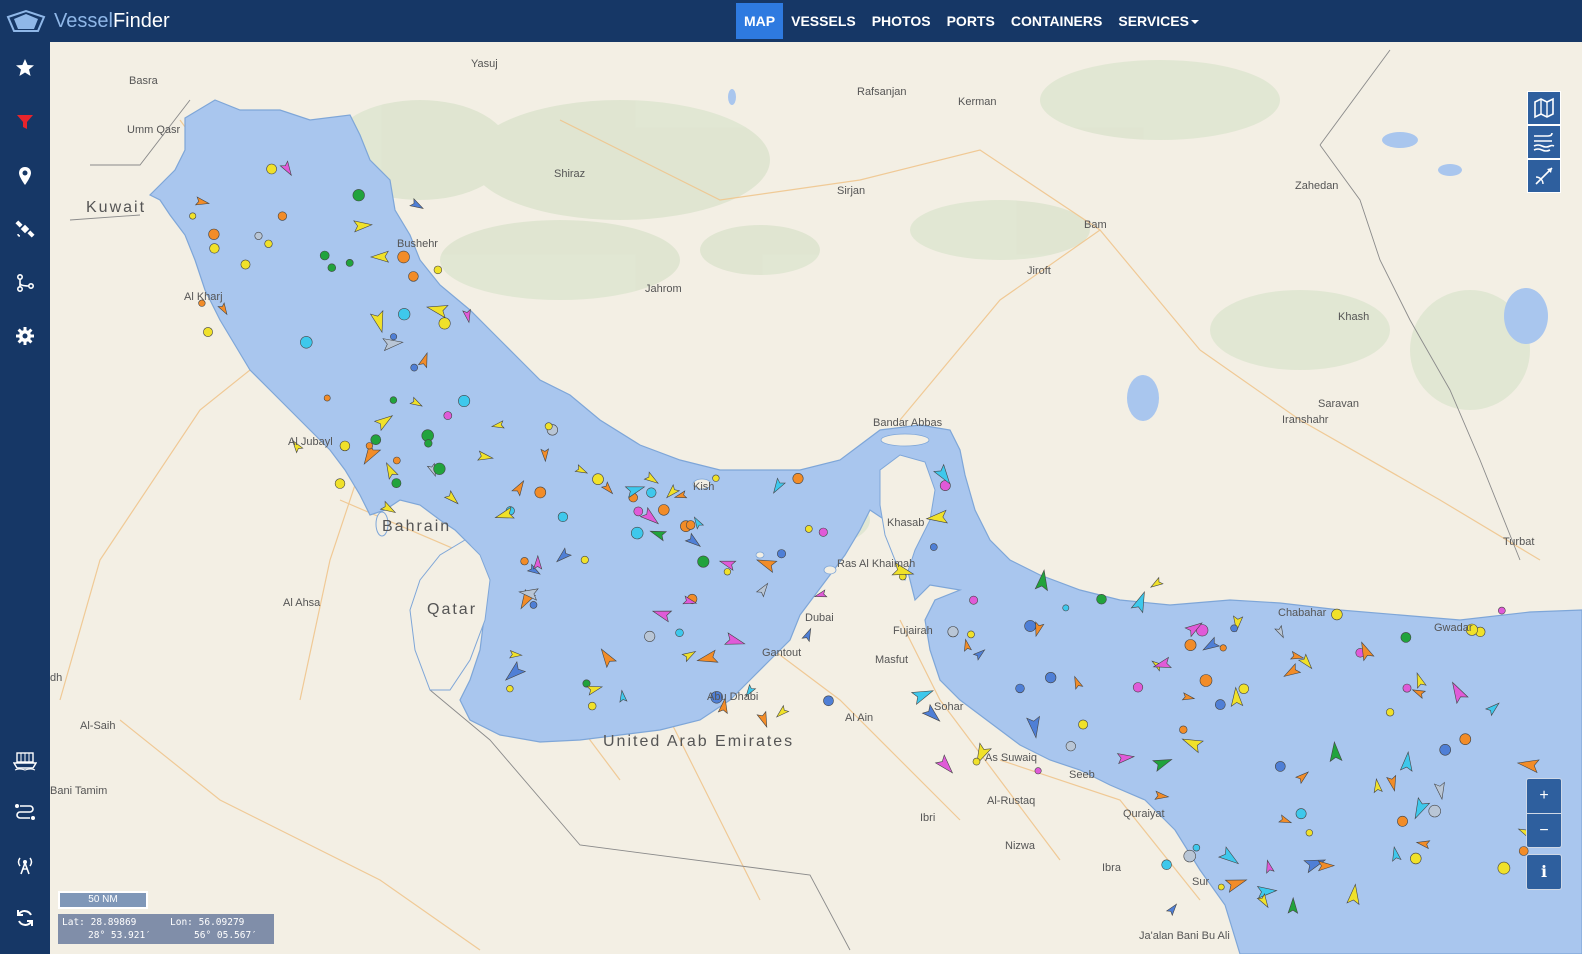 This screenshot has width=1582, height=954. Describe the element at coordinates (1158, 21) in the screenshot. I see `nav-services: SERVICES` at that location.